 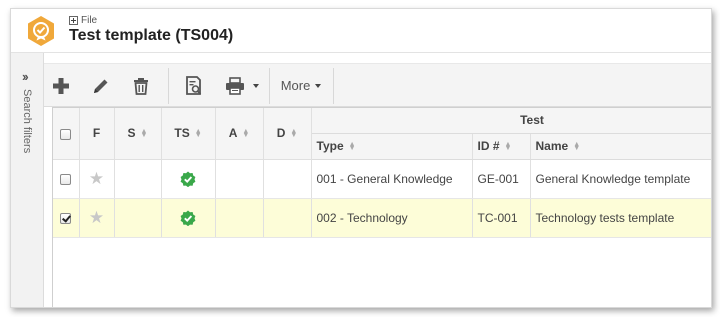 What do you see at coordinates (41, 31) in the screenshot?
I see `app-logo-icon` at bounding box center [41, 31].